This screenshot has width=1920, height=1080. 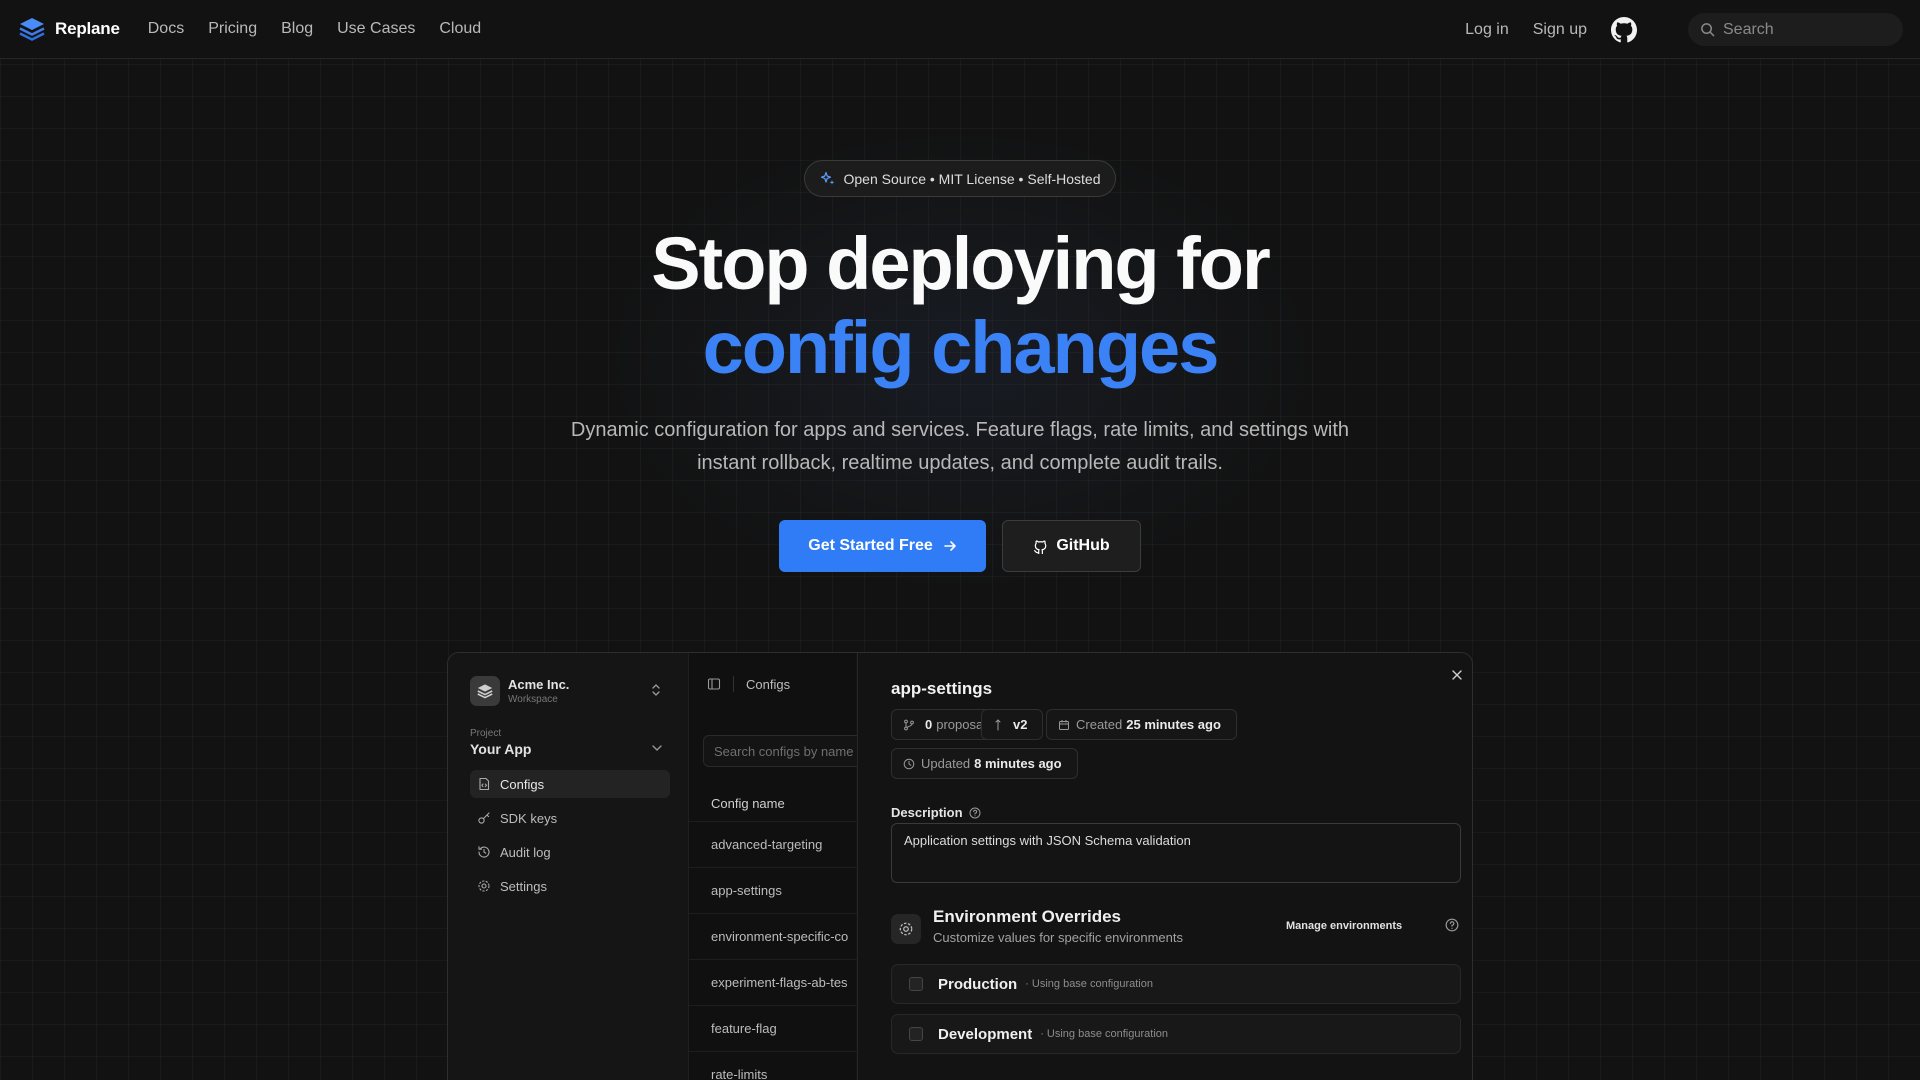 What do you see at coordinates (748, 803) in the screenshot?
I see `list-column-header: Config name` at bounding box center [748, 803].